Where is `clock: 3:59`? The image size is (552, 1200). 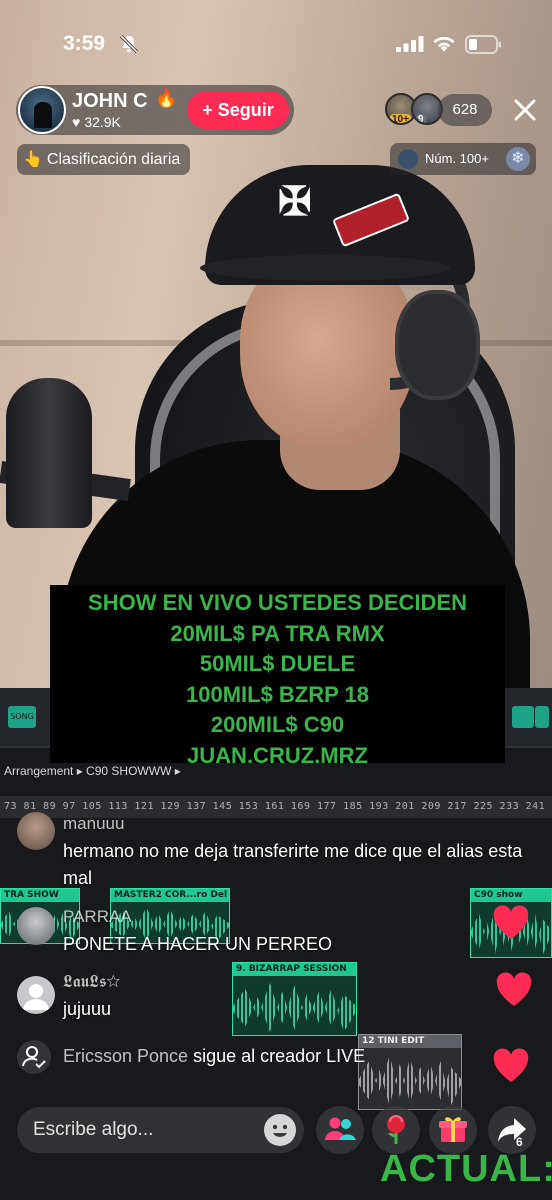
clock: 3:59 is located at coordinates (84, 43).